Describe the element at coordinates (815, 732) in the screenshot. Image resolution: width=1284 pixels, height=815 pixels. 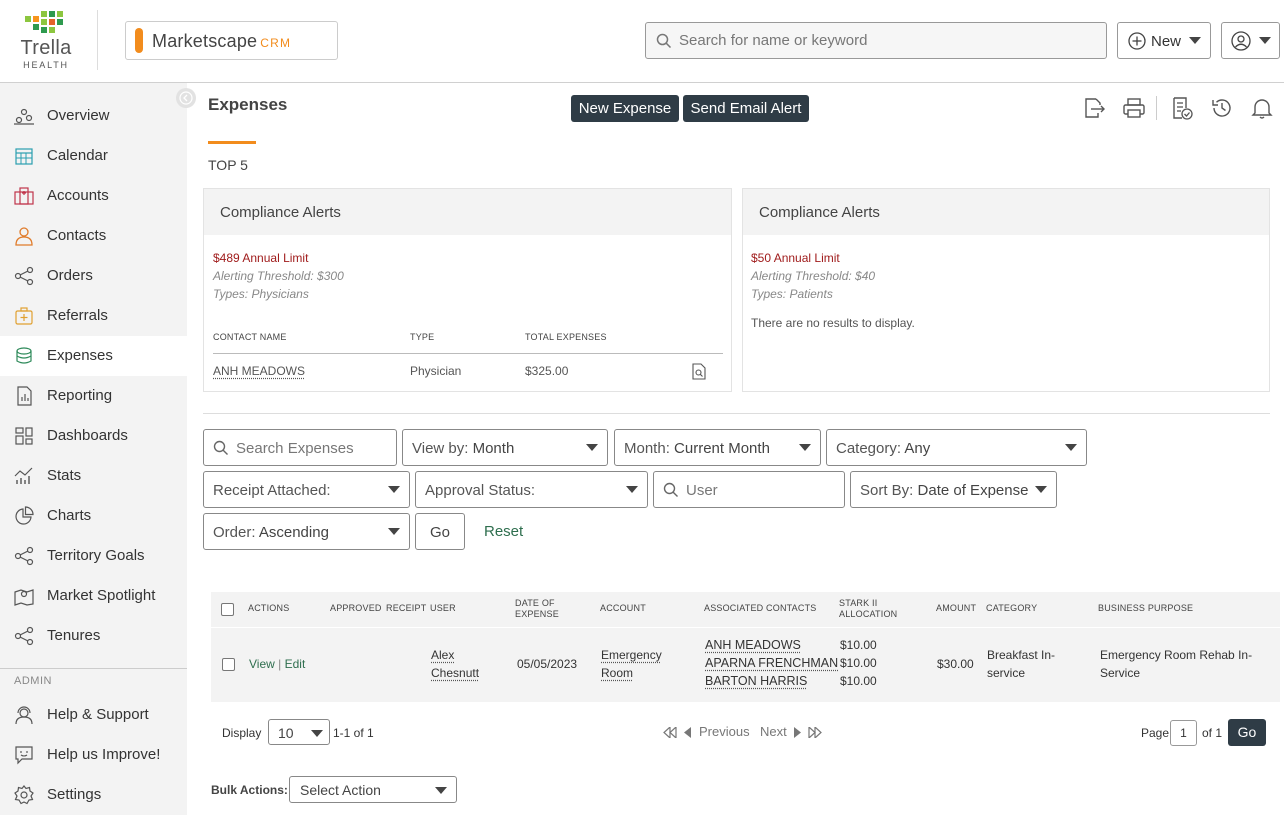
I see `last-page-icon` at that location.